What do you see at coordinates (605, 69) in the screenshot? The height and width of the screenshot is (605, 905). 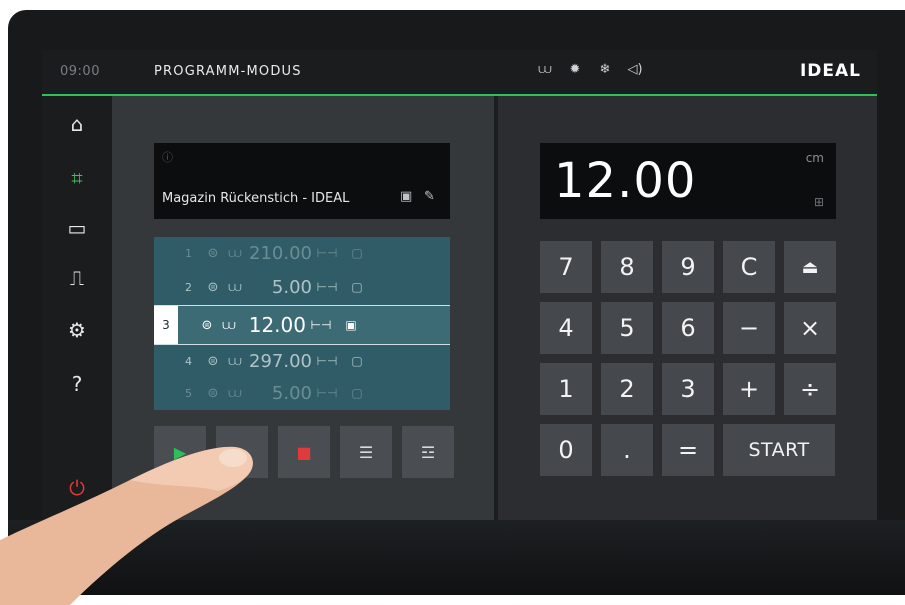 I see `snowflake-icon: ❄` at bounding box center [605, 69].